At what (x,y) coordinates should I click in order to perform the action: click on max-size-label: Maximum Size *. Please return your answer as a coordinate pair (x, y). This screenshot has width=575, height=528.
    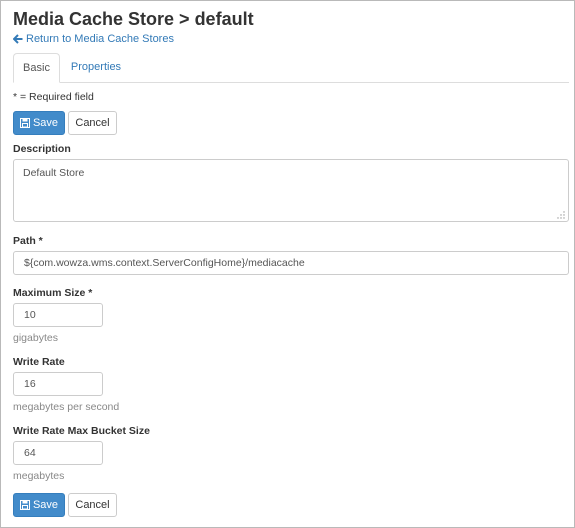
    Looking at the image, I should click on (53, 293).